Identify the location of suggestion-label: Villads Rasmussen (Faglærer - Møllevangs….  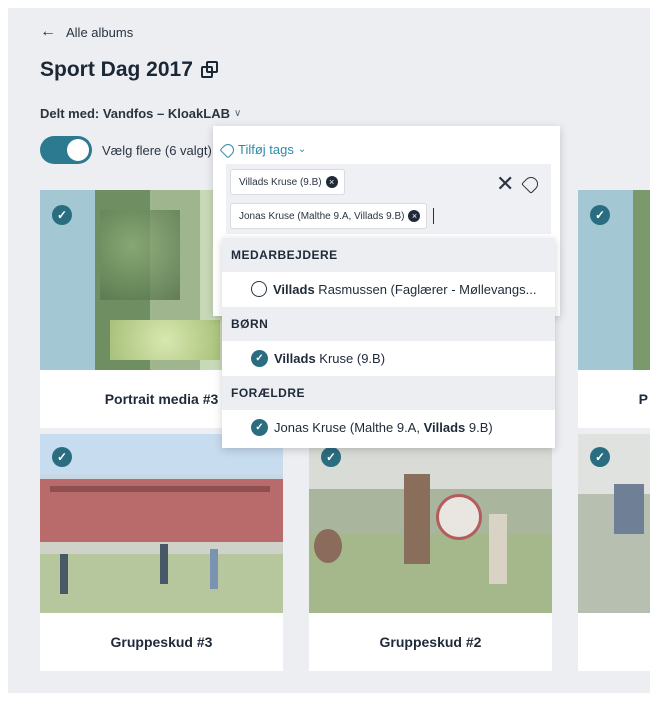
(405, 289).